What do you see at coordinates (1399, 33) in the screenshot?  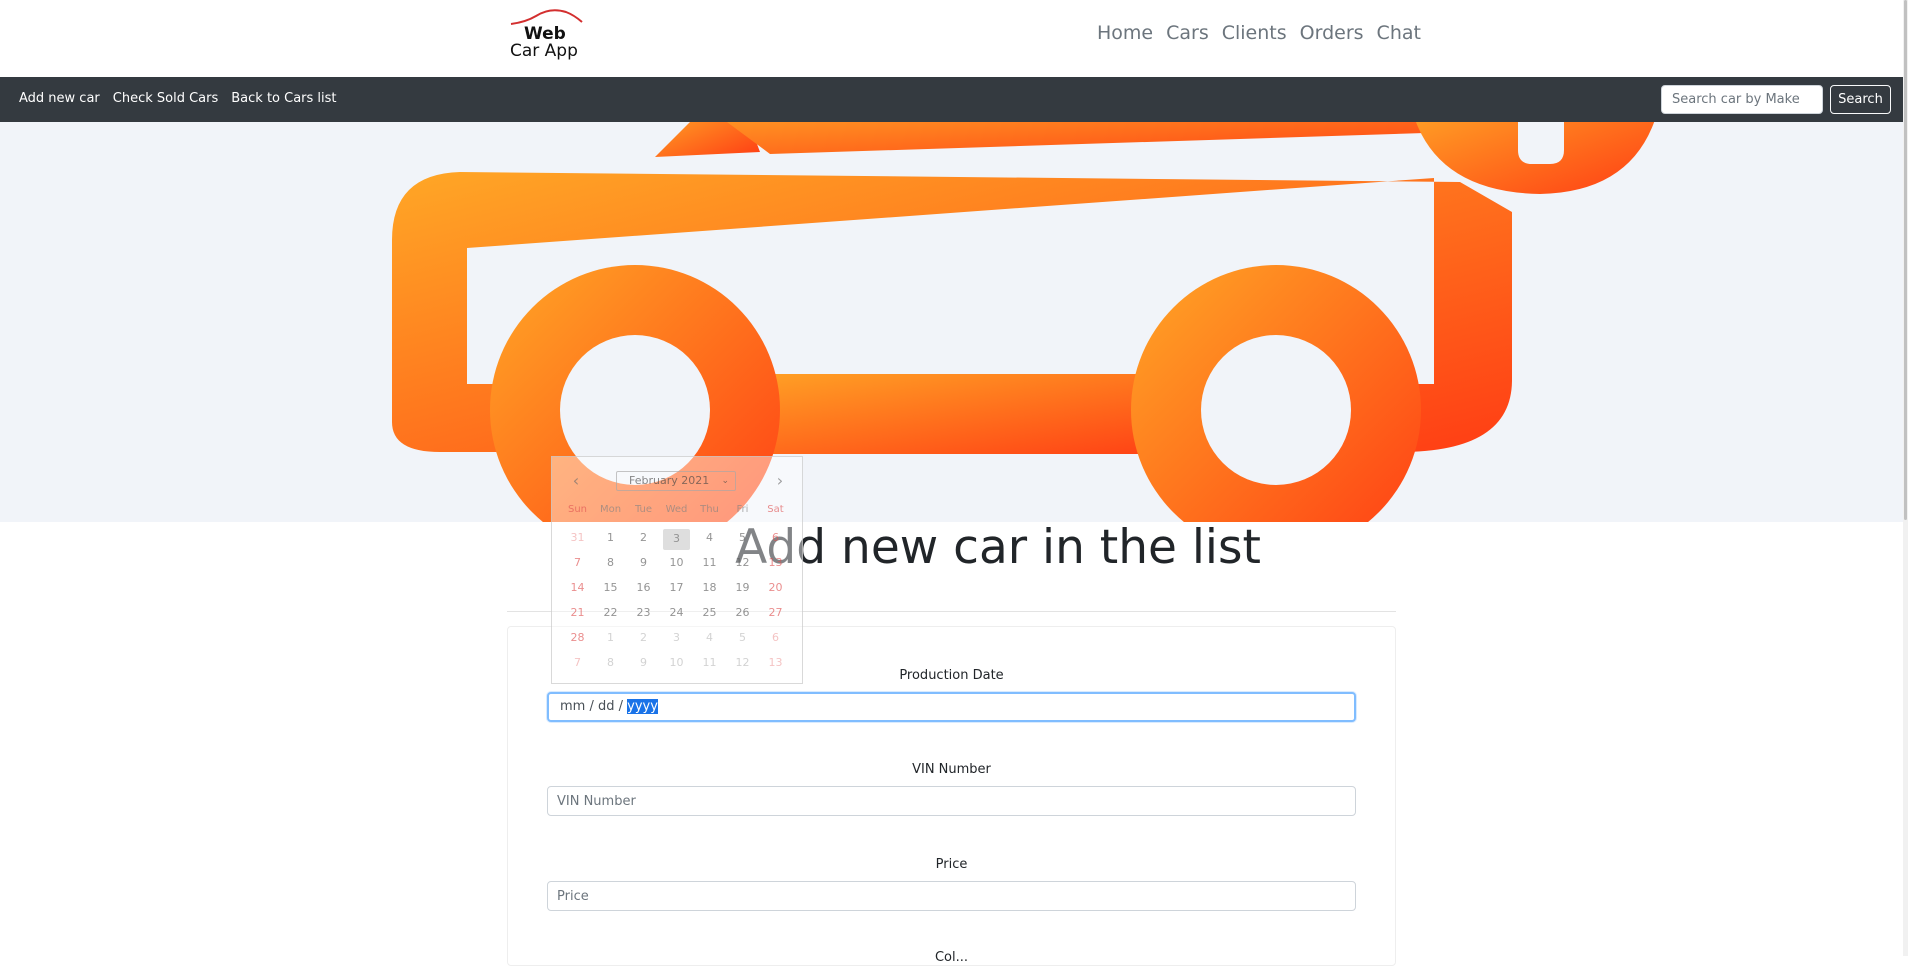 I see `nav-chat: Chat` at bounding box center [1399, 33].